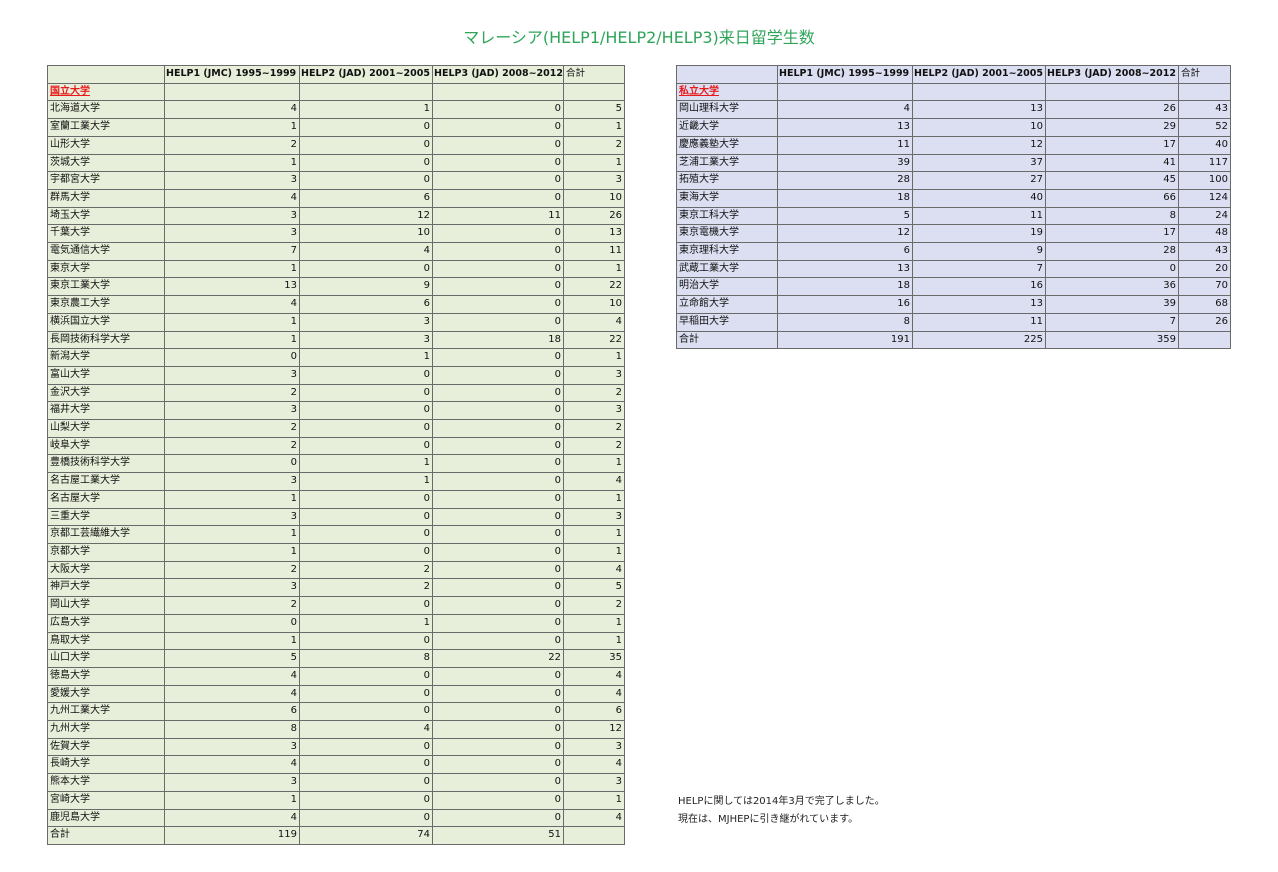 The width and height of the screenshot is (1278, 872). What do you see at coordinates (727, 92) in the screenshot?
I see `section-label: 私立大学` at bounding box center [727, 92].